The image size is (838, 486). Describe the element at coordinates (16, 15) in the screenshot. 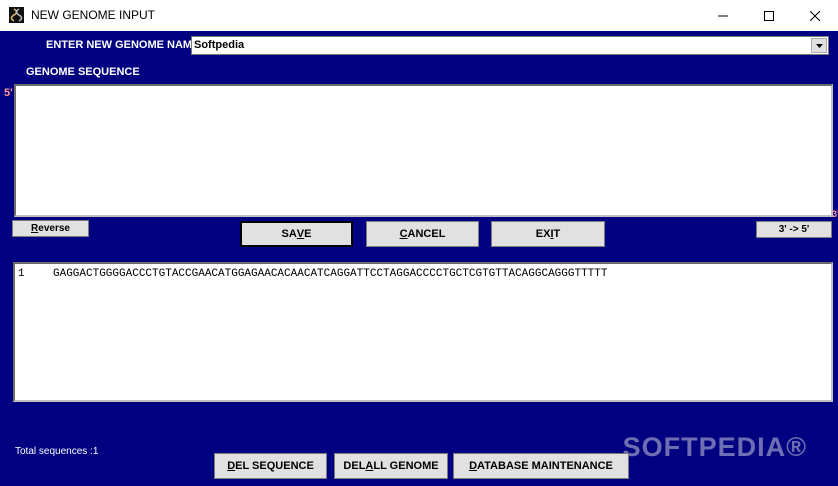

I see `app-dna-icon` at that location.